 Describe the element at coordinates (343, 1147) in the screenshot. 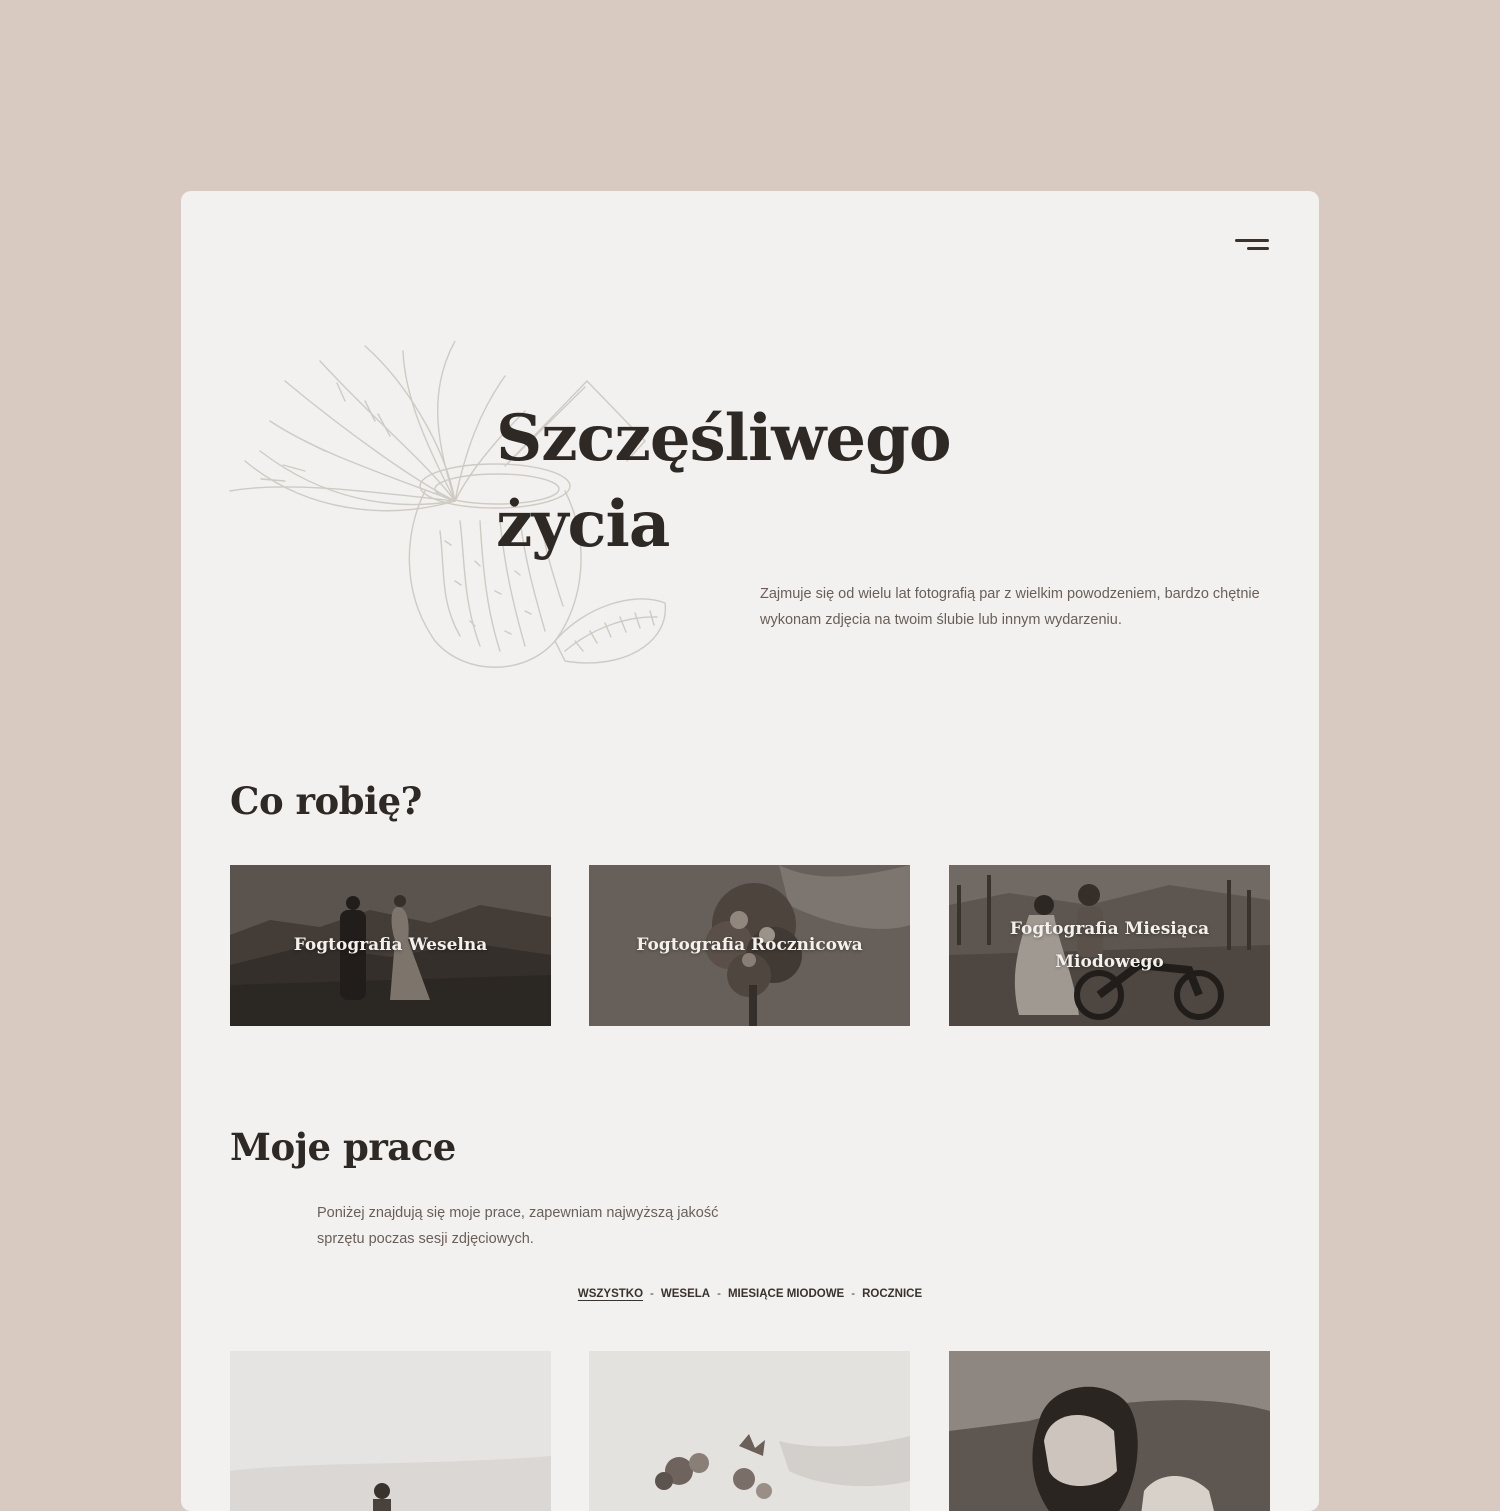

I see `works-title: Moje prace` at that location.